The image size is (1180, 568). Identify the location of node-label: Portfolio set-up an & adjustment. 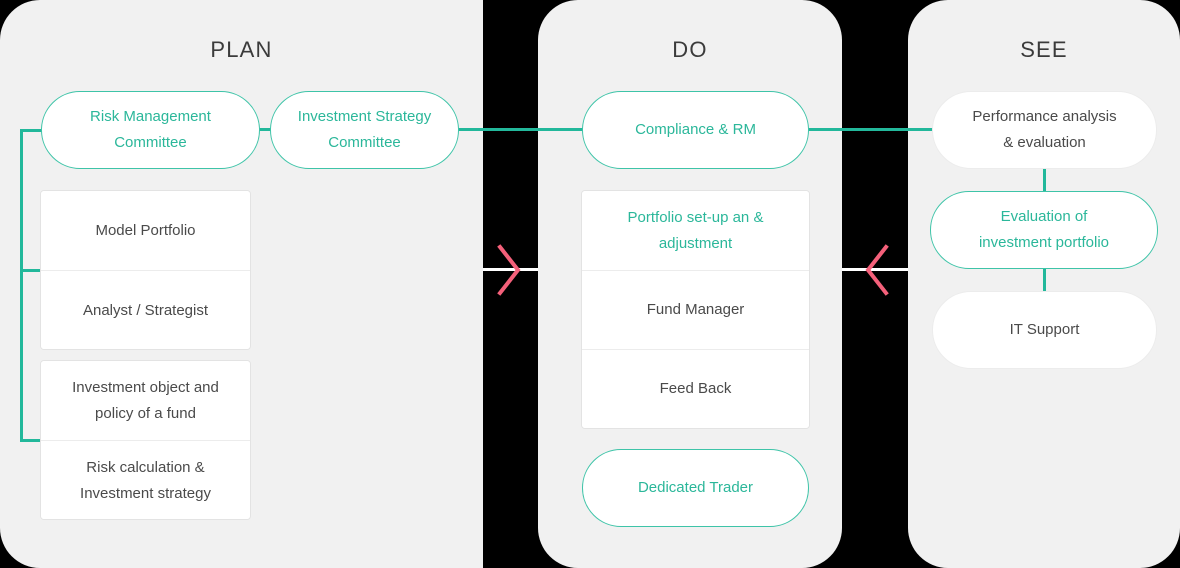
(695, 230).